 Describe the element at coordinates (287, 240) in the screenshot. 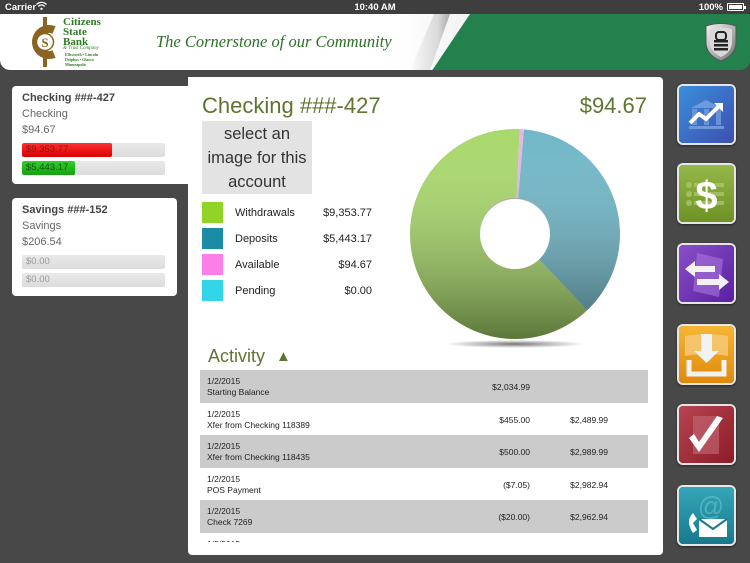

I see `legend-item-deposits: Deposits $5,443.17` at that location.